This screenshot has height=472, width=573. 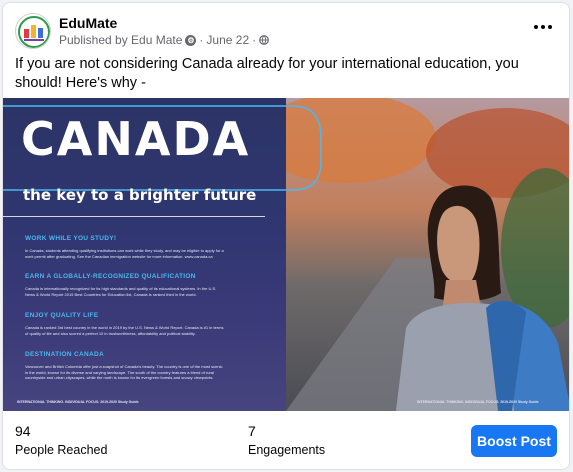 What do you see at coordinates (121, 40) in the screenshot?
I see `published-by-label: Published by Edu Mate` at bounding box center [121, 40].